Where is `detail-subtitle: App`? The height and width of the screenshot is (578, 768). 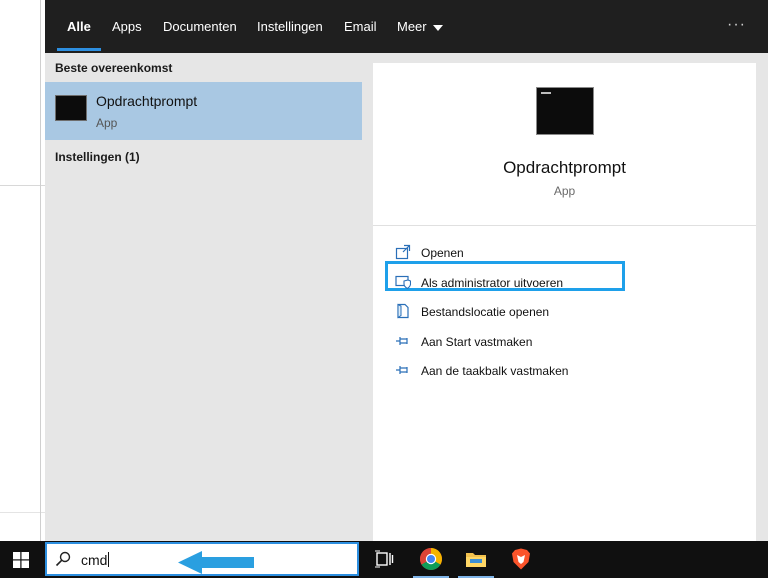 detail-subtitle: App is located at coordinates (564, 191).